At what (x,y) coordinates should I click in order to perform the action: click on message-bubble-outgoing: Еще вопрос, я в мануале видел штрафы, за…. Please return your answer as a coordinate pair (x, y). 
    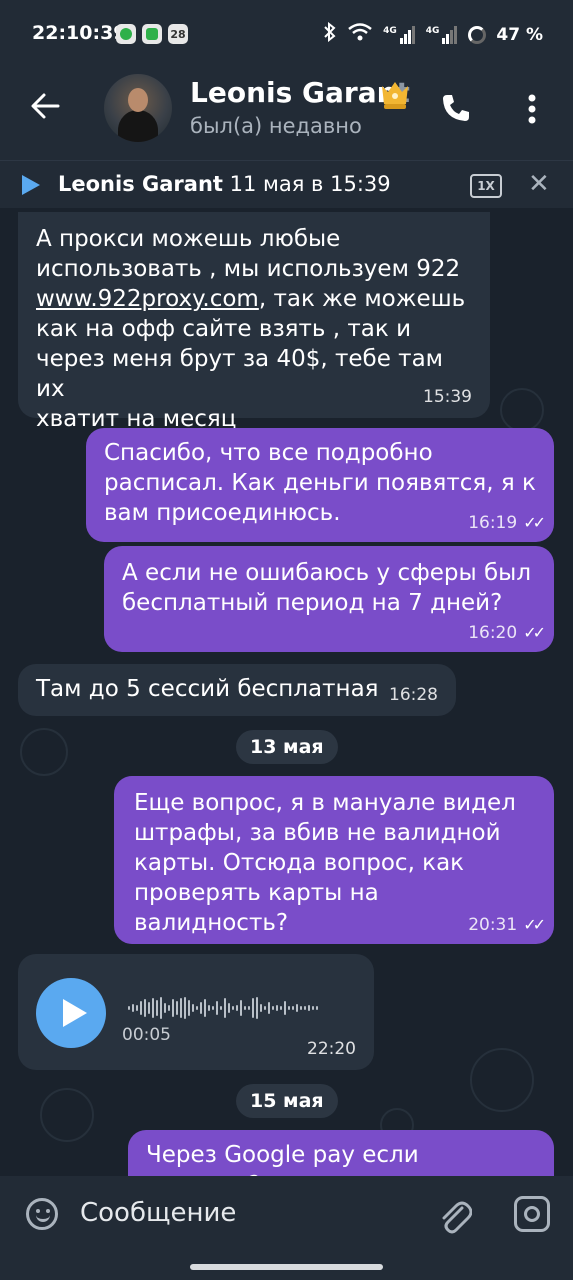
    Looking at the image, I should click on (334, 860).